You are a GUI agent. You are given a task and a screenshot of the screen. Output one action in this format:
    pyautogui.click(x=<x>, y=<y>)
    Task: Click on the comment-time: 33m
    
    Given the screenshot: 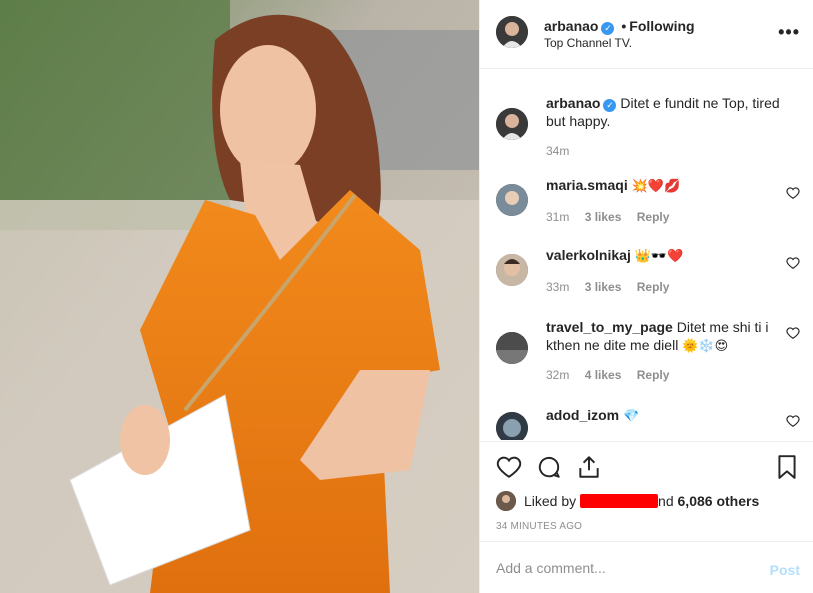 What is the action you would take?
    pyautogui.click(x=557, y=287)
    